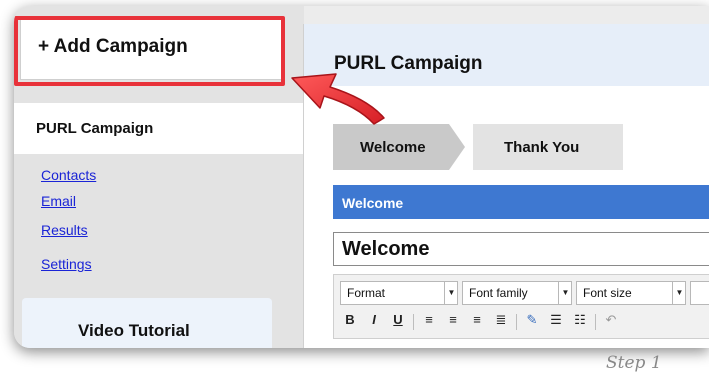 The width and height of the screenshot is (709, 381). Describe the element at coordinates (501, 322) in the screenshot. I see `justify-icon: ≣` at that location.